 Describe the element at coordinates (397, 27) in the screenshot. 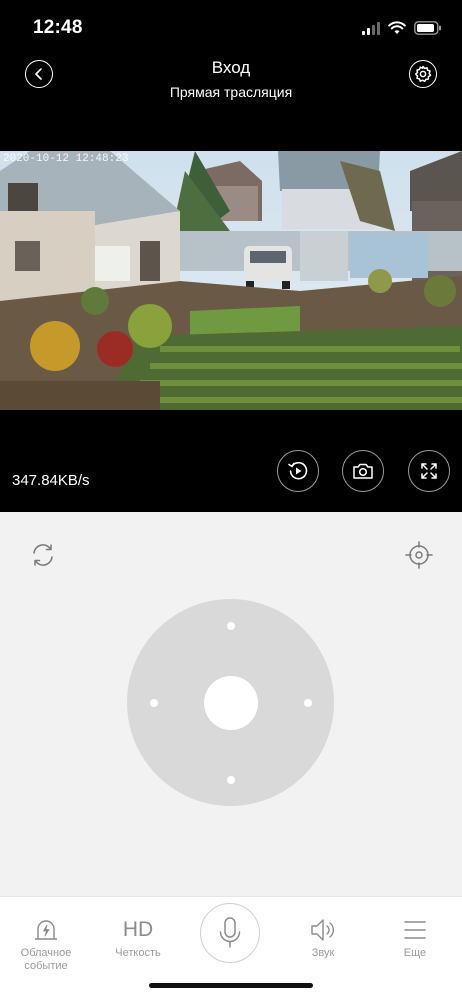

I see `wifi-icon` at that location.